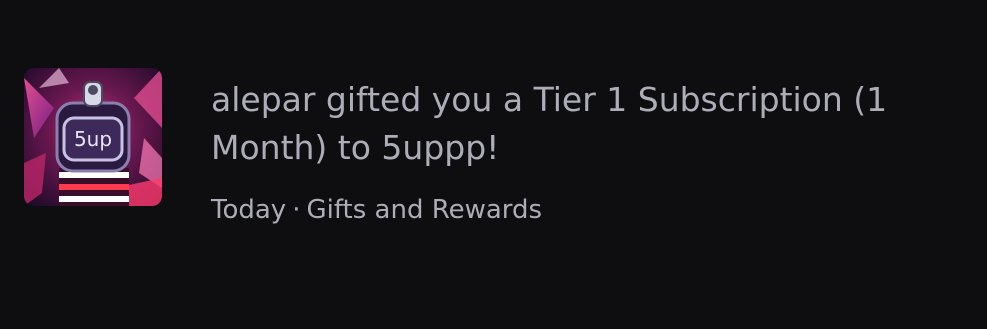 This screenshot has width=987, height=329. I want to click on channel-avatar: 5up, so click(93, 137).